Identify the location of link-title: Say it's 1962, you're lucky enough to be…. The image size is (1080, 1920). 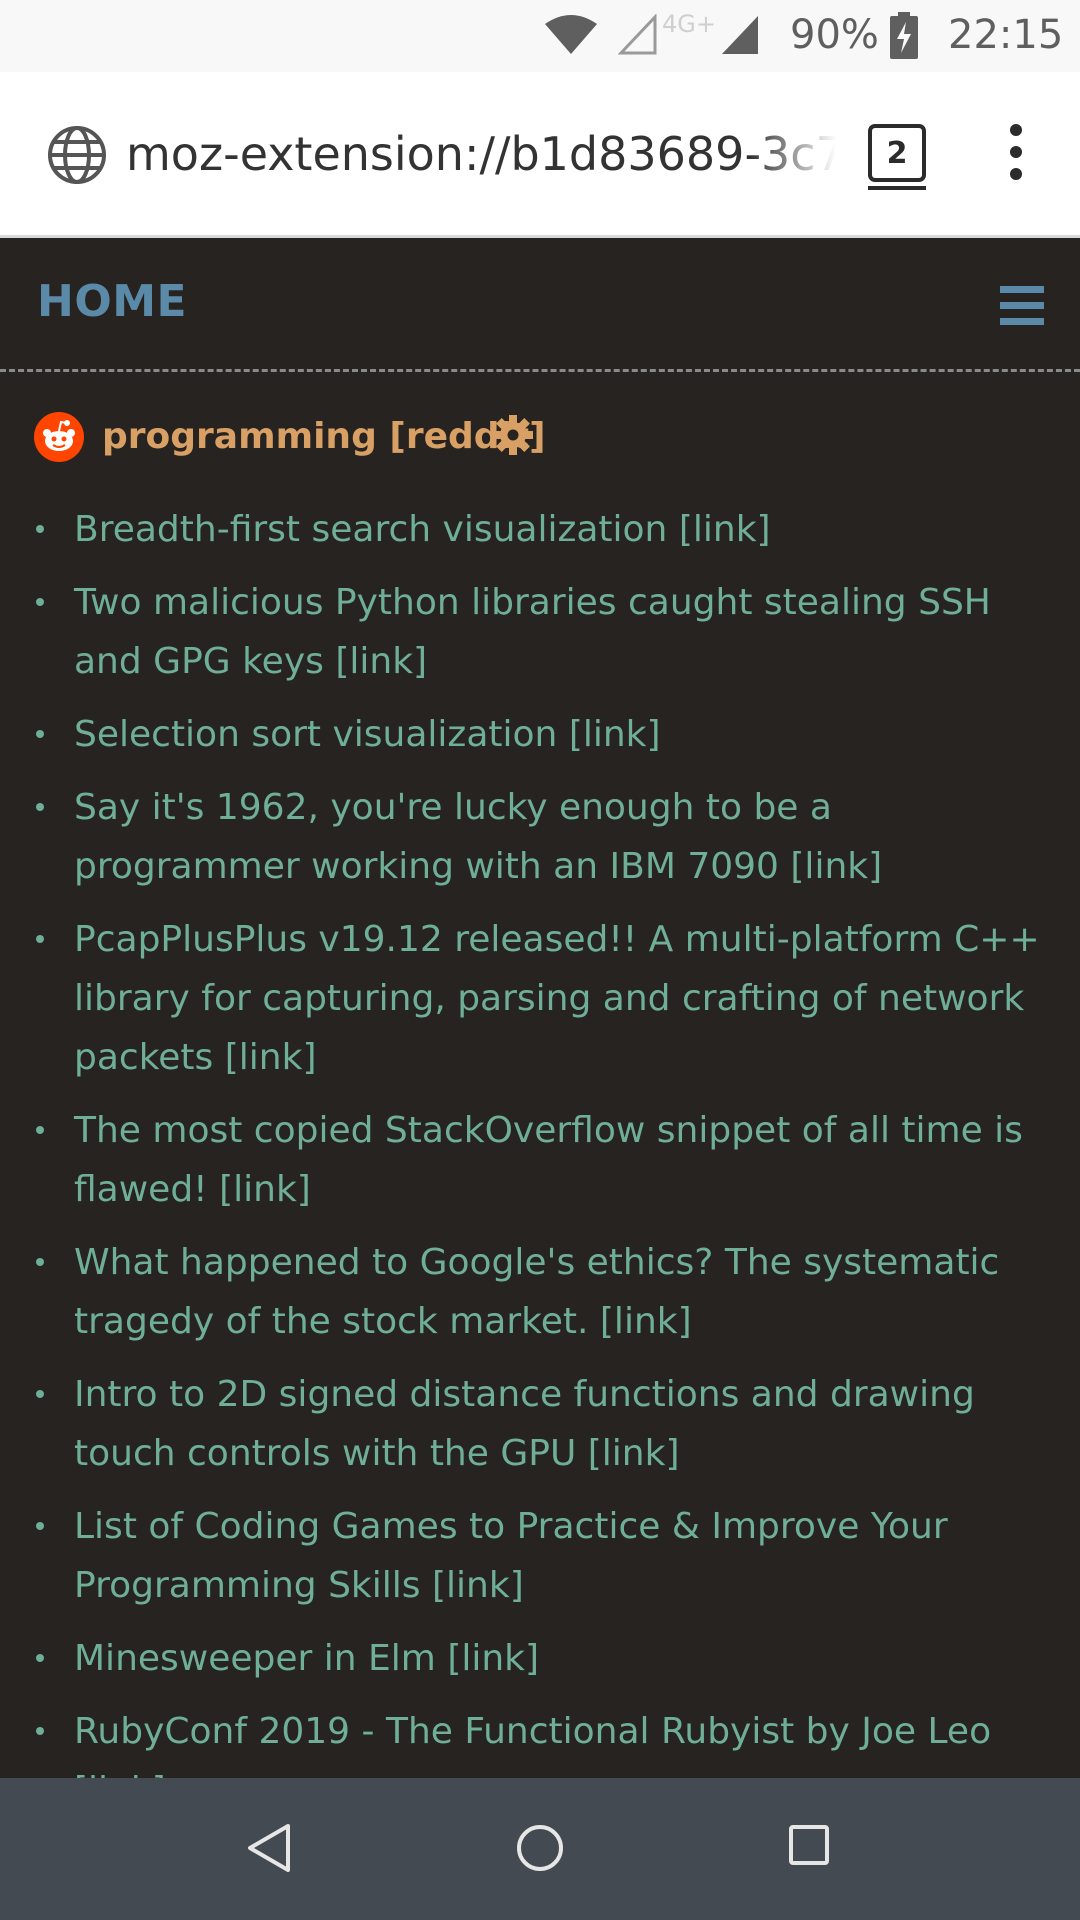
(453, 837).